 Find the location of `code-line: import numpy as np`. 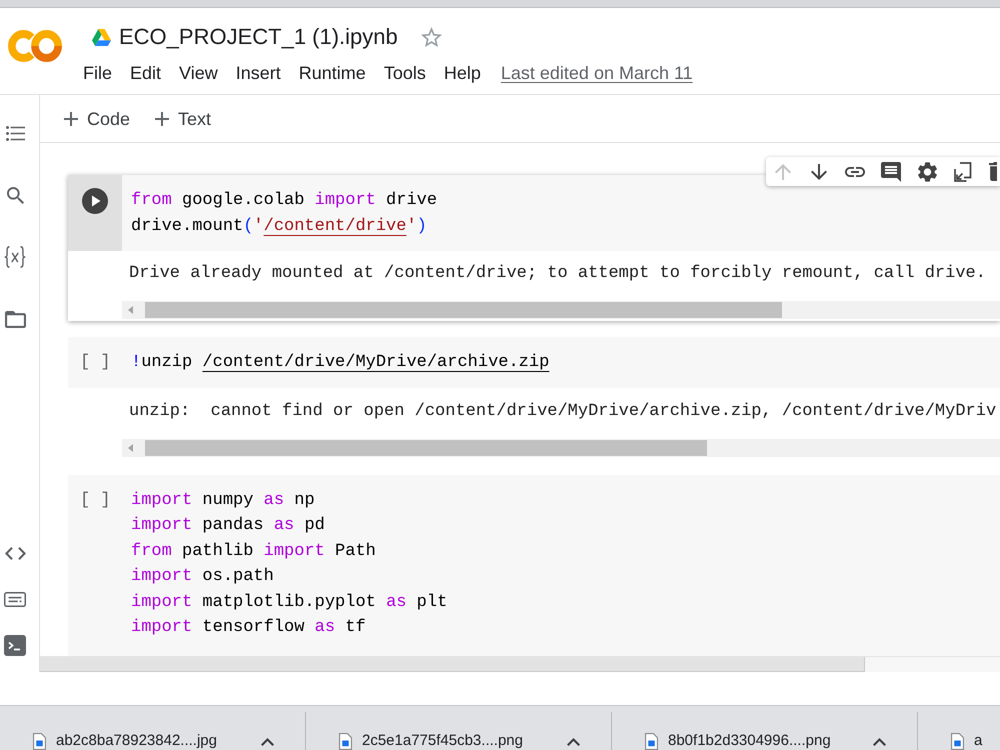

code-line: import numpy as np is located at coordinates (223, 501).